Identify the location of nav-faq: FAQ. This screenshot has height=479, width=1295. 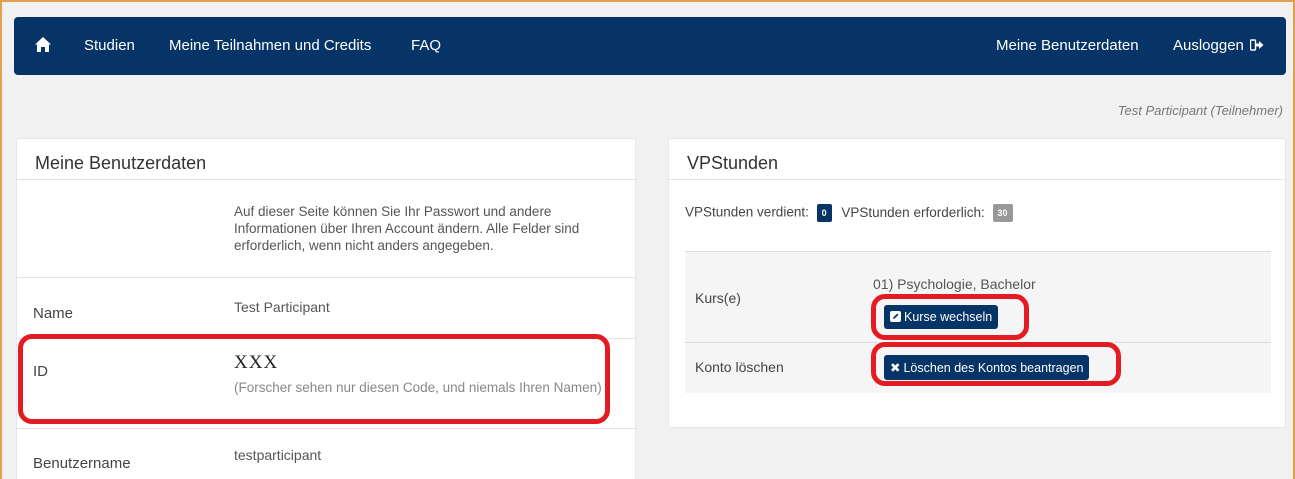
(426, 45).